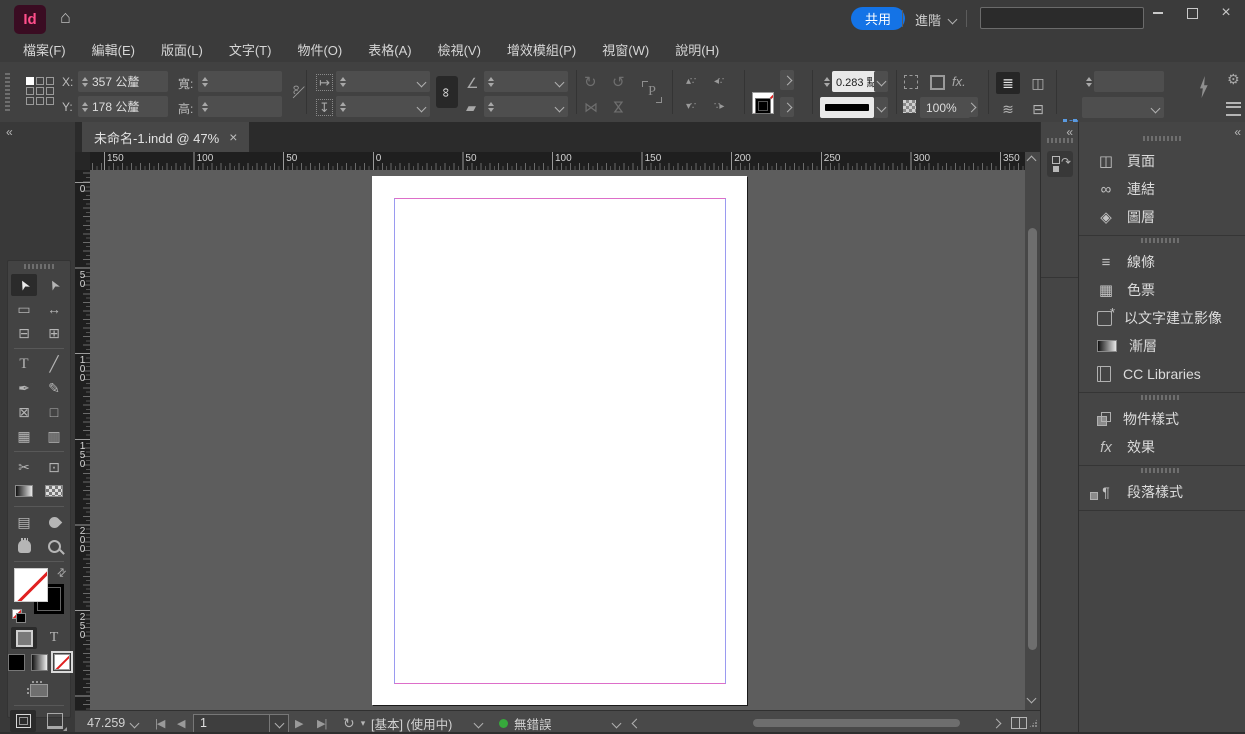  Describe the element at coordinates (24, 364) in the screenshot. I see `type-tool: T` at that location.